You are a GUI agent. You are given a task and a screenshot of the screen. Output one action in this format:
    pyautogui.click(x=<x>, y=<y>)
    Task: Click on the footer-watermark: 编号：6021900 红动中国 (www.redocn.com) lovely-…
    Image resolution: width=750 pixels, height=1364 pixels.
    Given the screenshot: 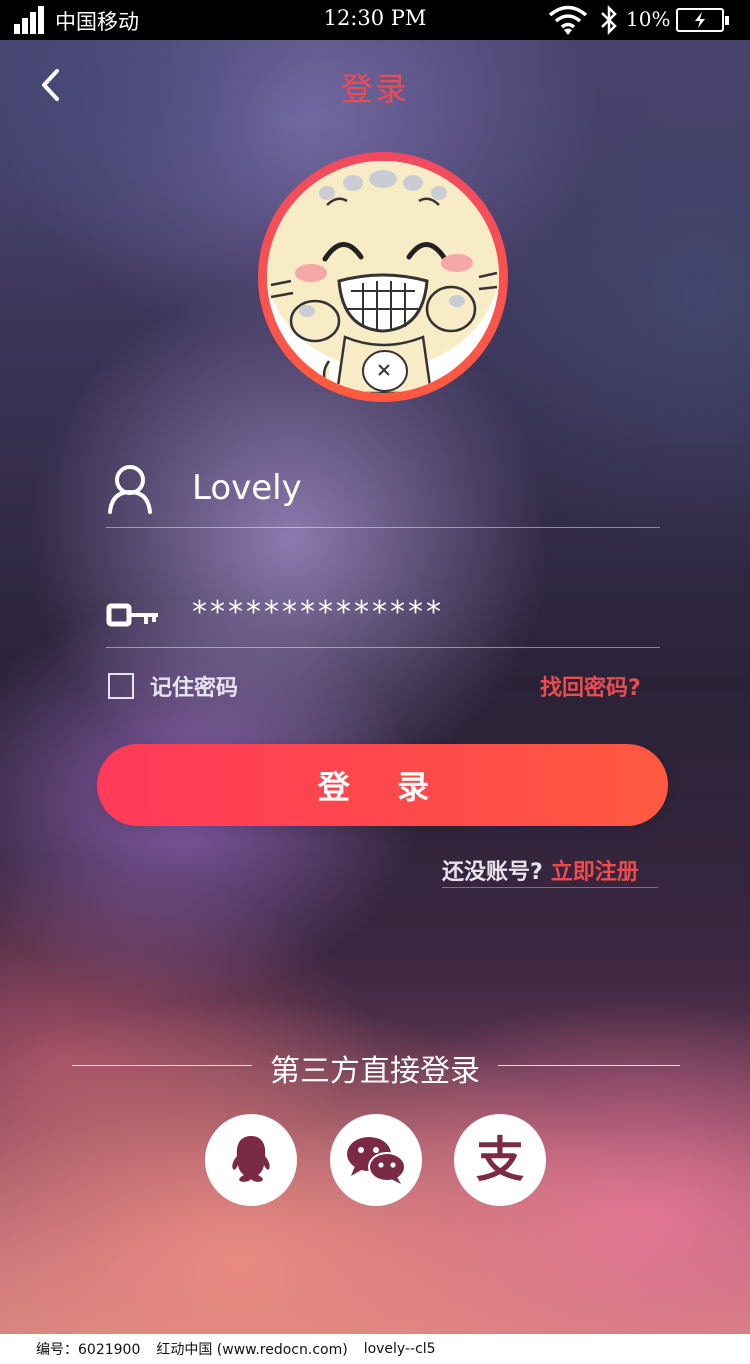 What is the action you would take?
    pyautogui.click(x=375, y=1349)
    